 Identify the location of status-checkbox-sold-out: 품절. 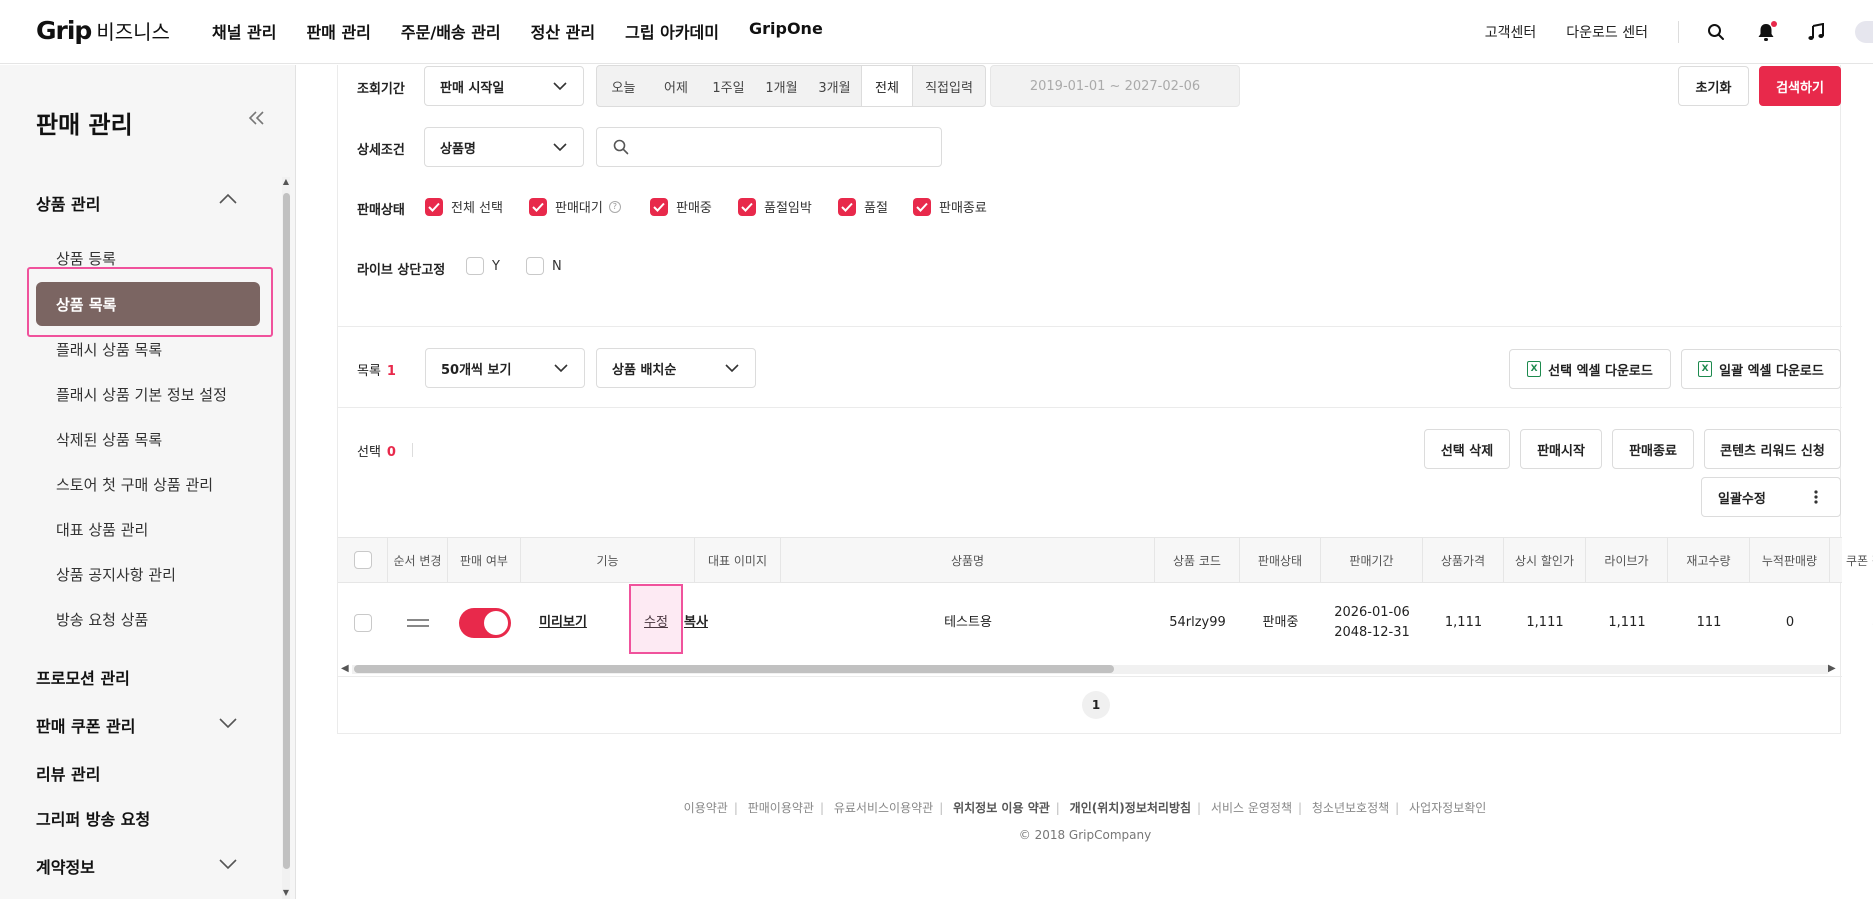
(863, 206).